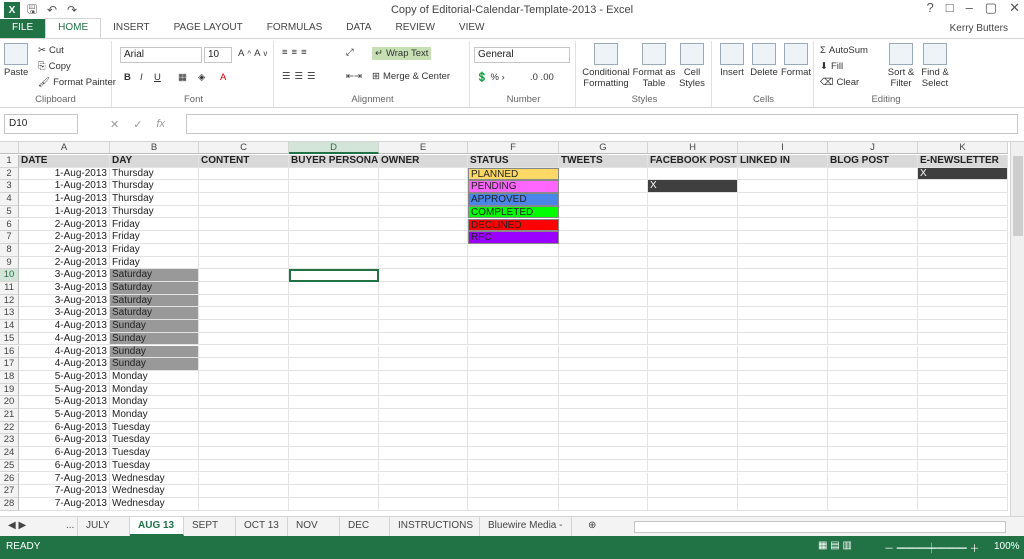 This screenshot has height=559, width=1024. What do you see at coordinates (365, 533) in the screenshot?
I see `sheet-tab: DEC 13` at bounding box center [365, 533].